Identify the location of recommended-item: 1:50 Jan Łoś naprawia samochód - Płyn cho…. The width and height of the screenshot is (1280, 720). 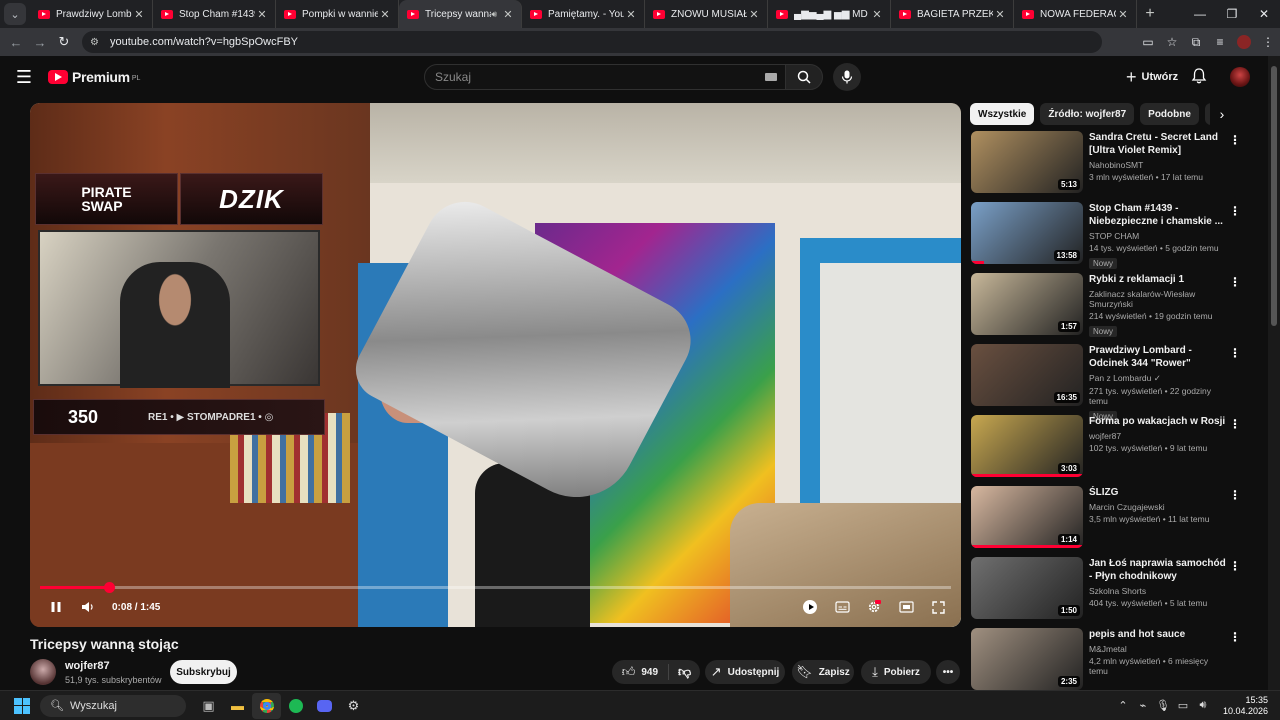
(1112, 591).